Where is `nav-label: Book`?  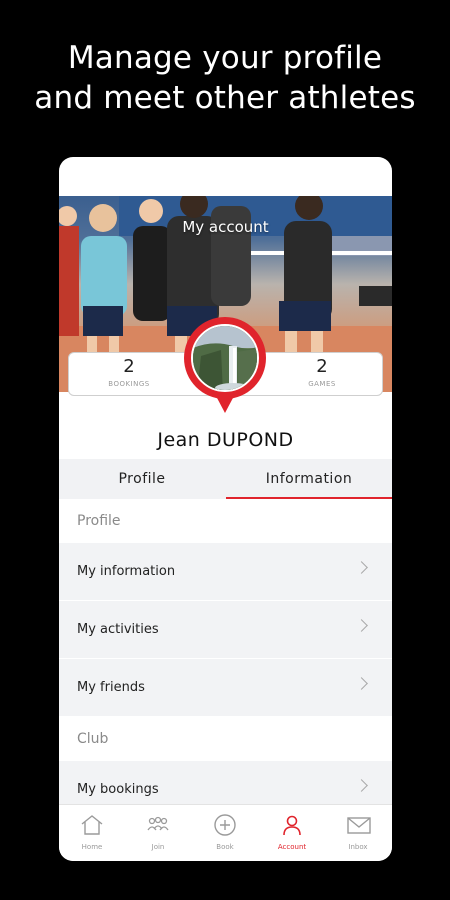 nav-label: Book is located at coordinates (225, 847).